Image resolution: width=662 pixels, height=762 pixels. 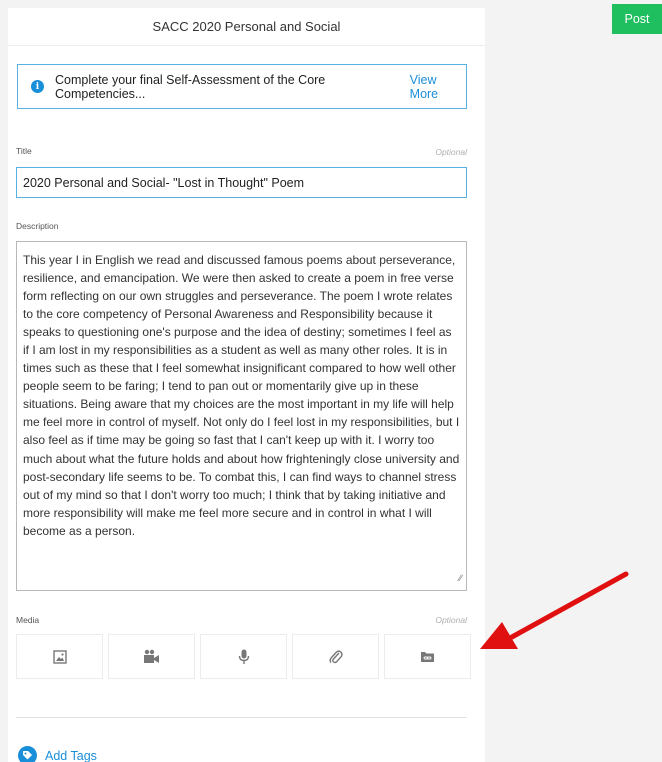 I want to click on add-image-button, so click(x=59, y=656).